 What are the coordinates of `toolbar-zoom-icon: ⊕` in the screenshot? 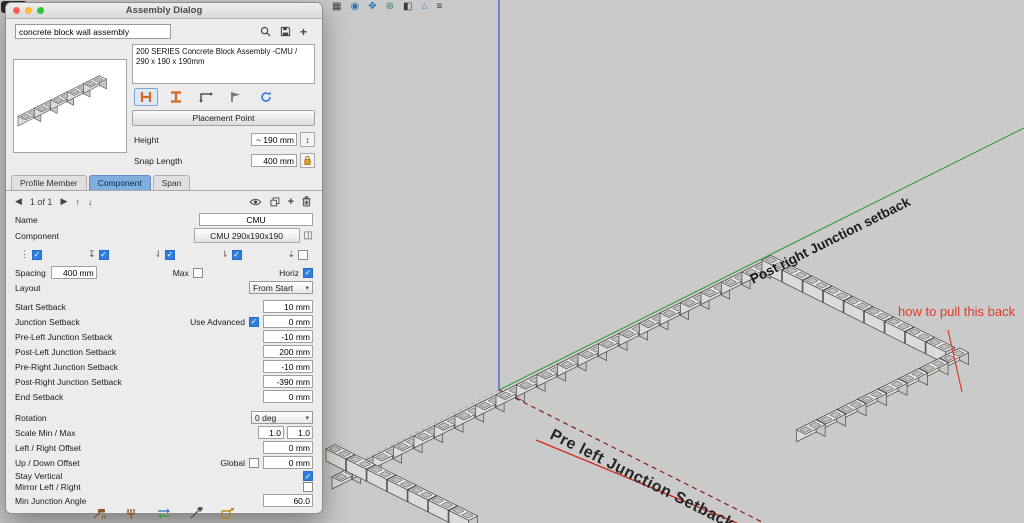 It's located at (390, 7).